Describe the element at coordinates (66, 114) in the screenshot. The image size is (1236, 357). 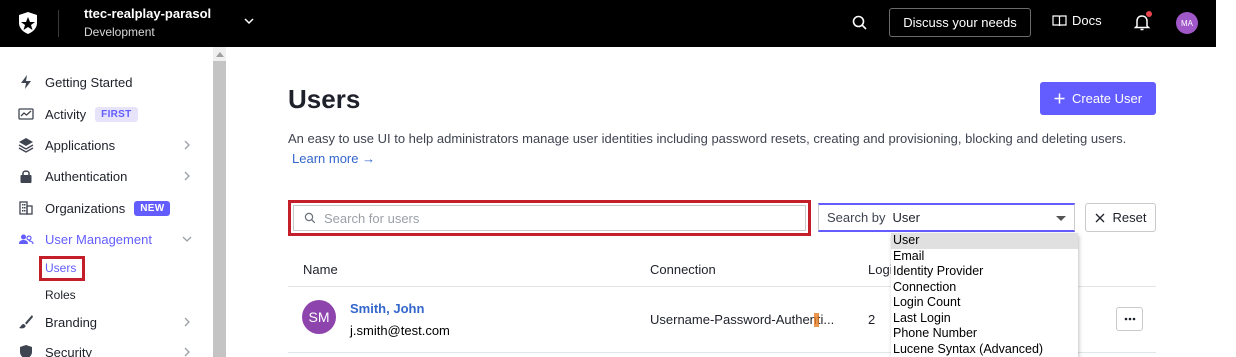
I see `sidebar-item-label: Activity` at that location.